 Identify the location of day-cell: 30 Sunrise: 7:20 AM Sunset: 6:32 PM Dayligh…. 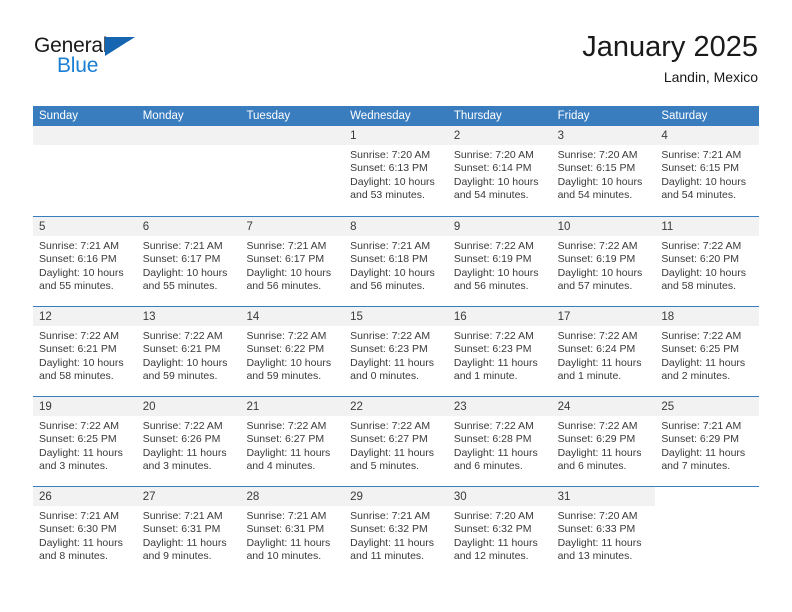
(499, 531).